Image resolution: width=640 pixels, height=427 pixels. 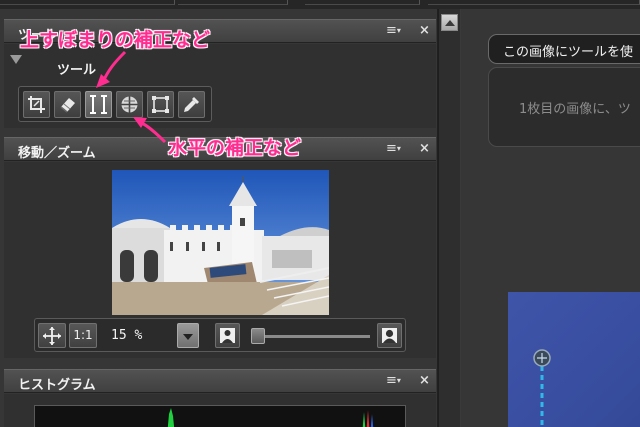 I want to click on eyedropper-icon, so click(x=191, y=104).